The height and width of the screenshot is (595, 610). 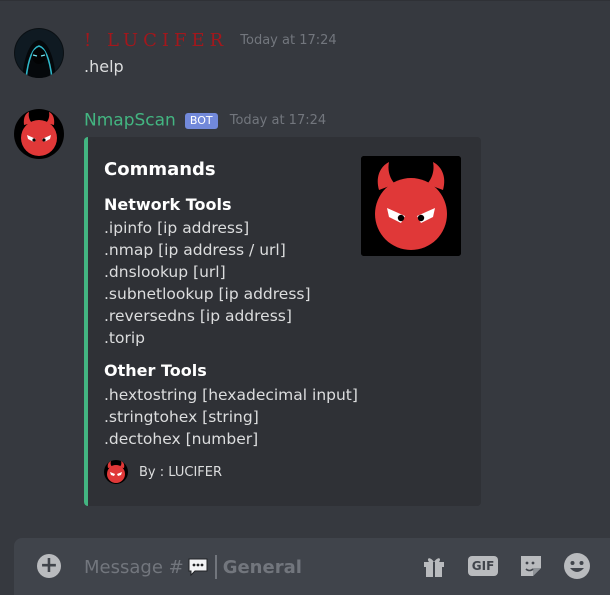 I want to click on username-nmapscan: NmapScan, so click(x=130, y=121).